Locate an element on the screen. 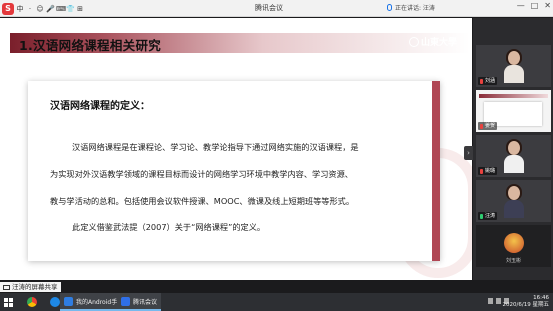 This screenshot has height=311, width=553. speaking-indicator: 正在讲话: 汪涛 is located at coordinates (411, 7).